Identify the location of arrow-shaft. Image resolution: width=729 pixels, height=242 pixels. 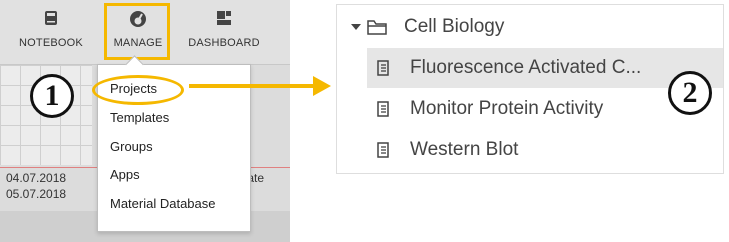
(252, 86).